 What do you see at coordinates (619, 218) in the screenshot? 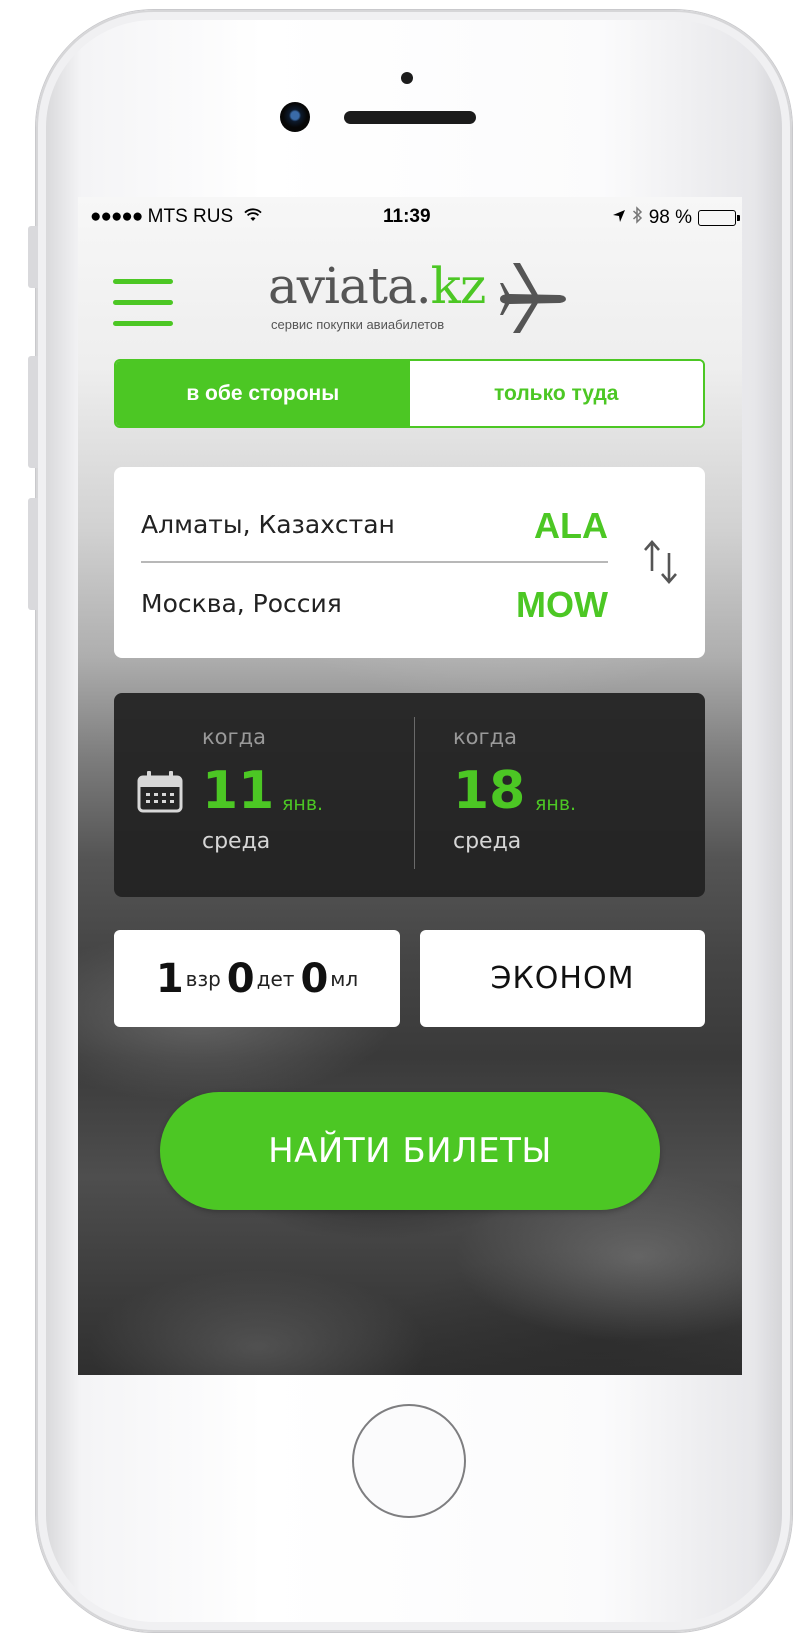
I see `location-arrow-icon` at bounding box center [619, 218].